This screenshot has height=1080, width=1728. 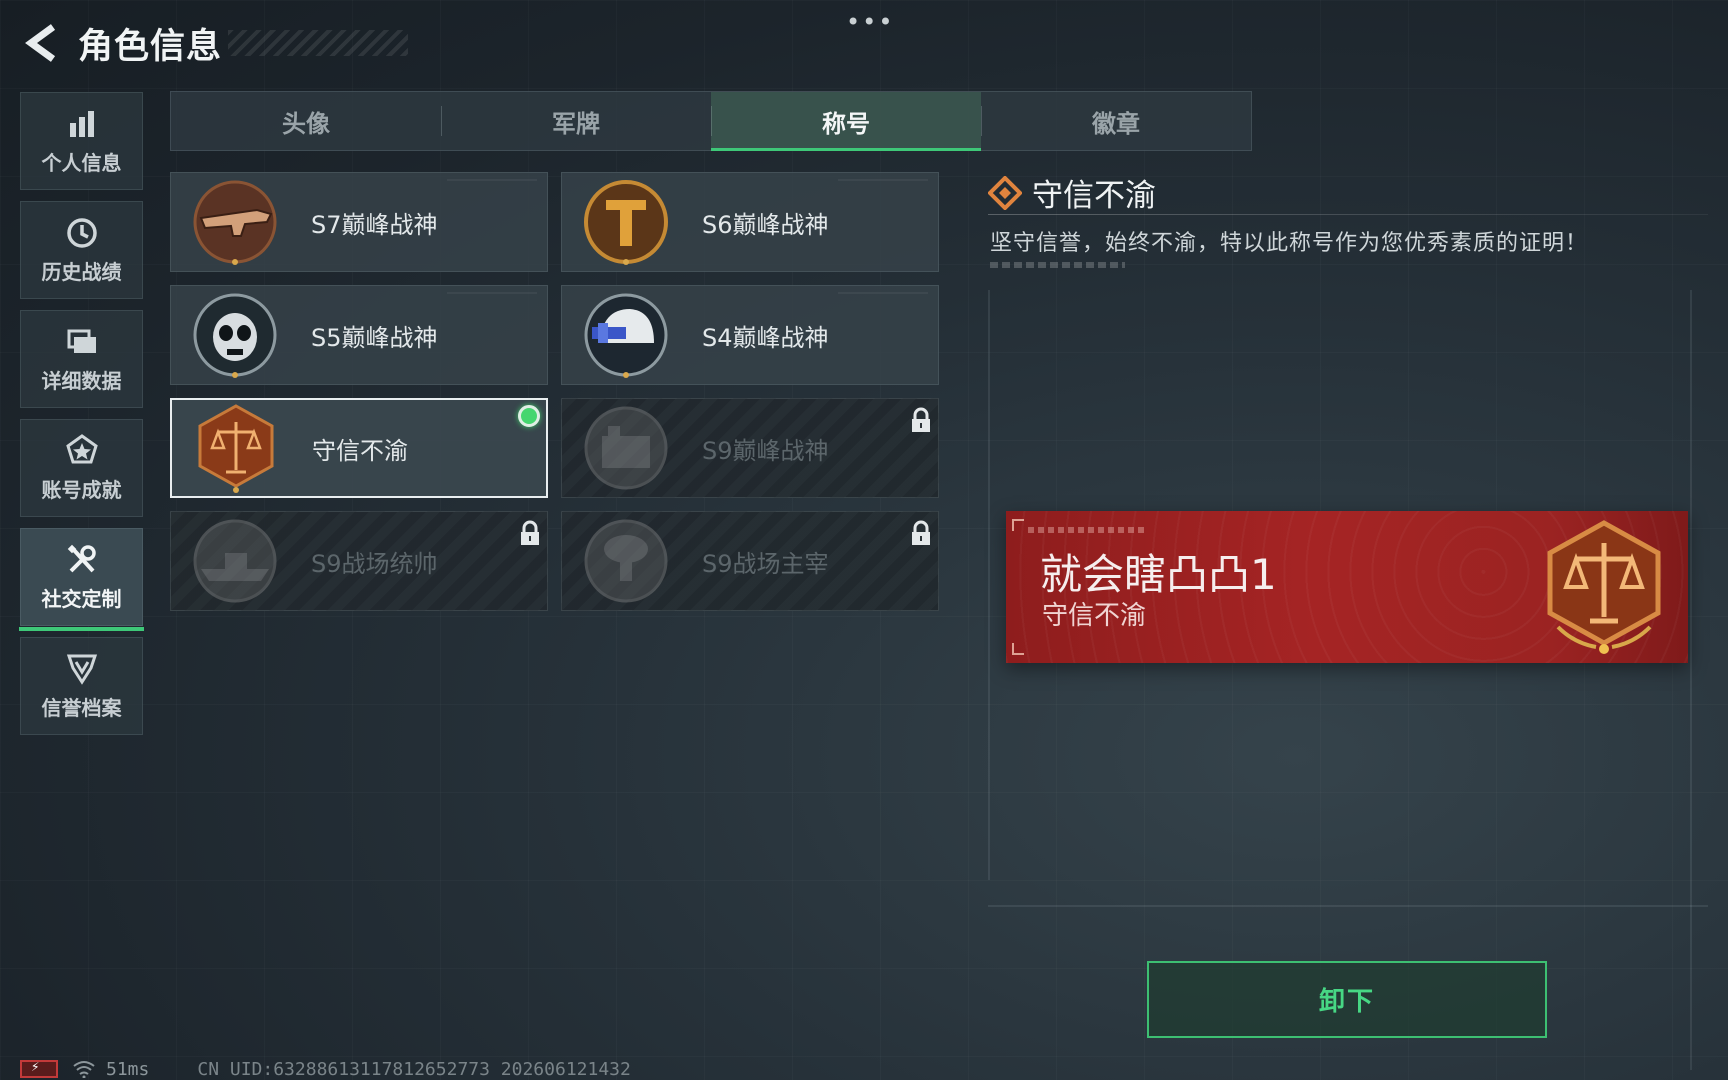 I want to click on wifi-icon, so click(x=84, y=1069).